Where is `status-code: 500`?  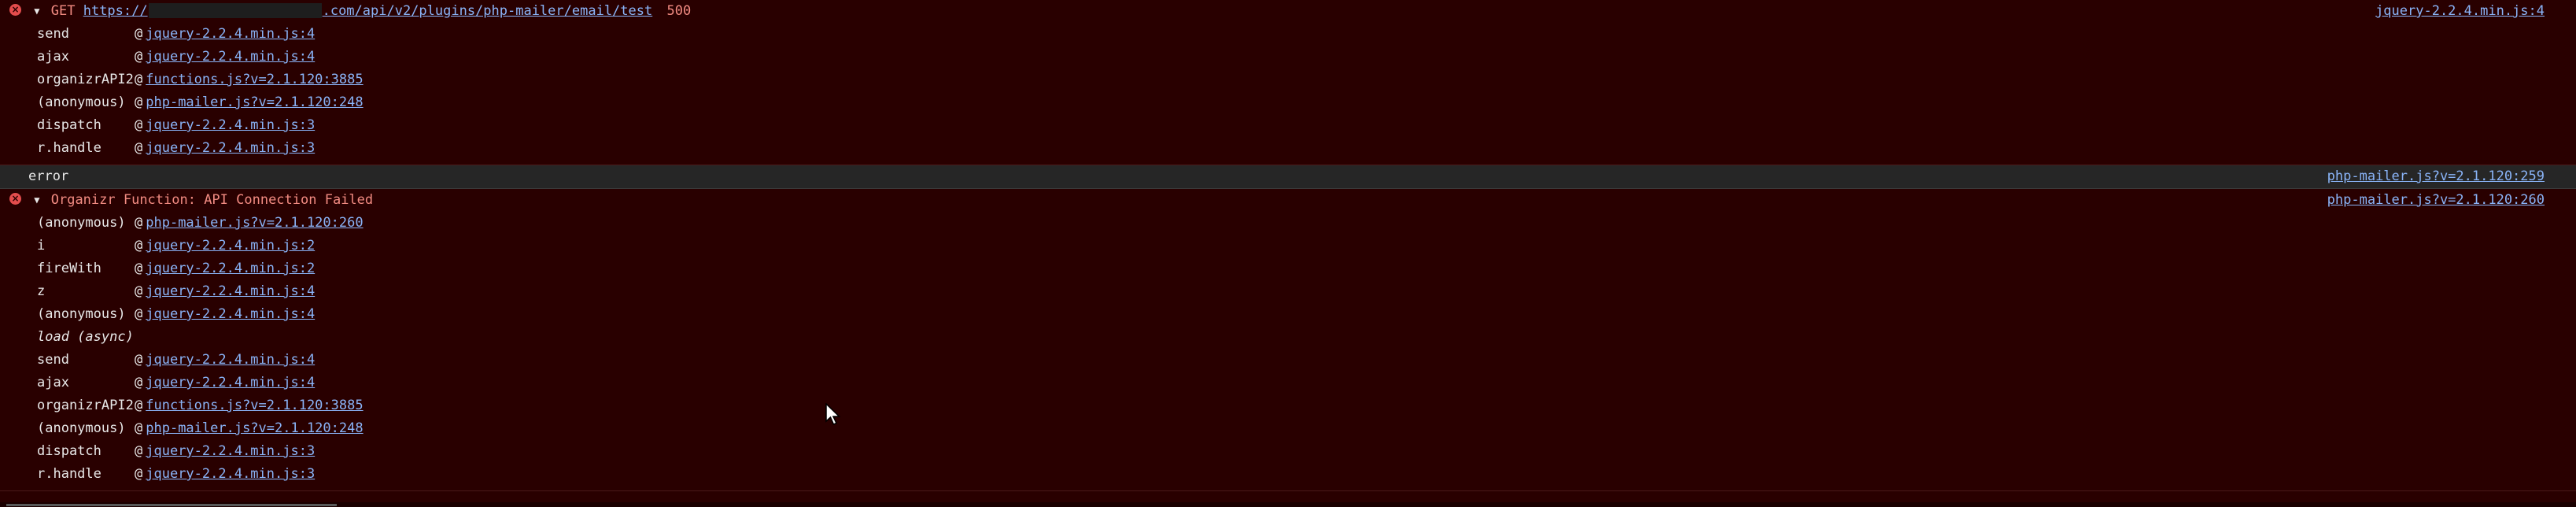 status-code: 500 is located at coordinates (679, 11).